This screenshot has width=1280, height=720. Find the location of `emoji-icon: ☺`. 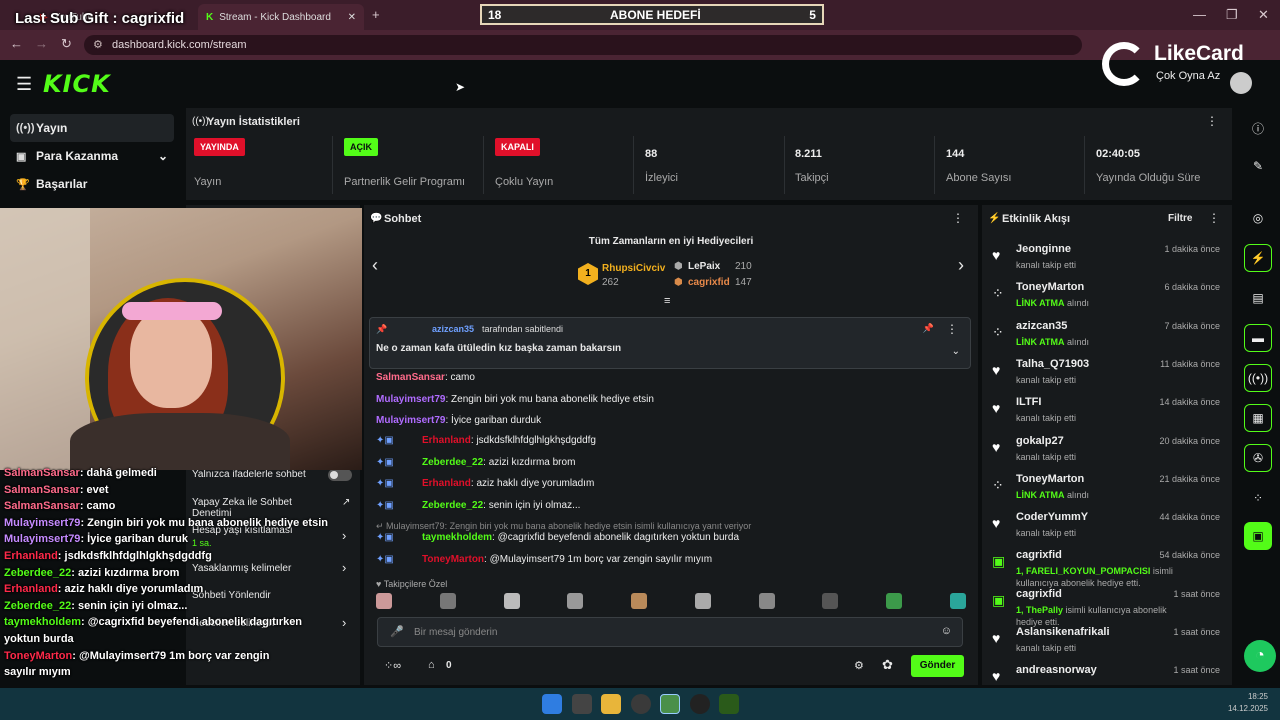

emoji-icon: ☺ is located at coordinates (946, 631).